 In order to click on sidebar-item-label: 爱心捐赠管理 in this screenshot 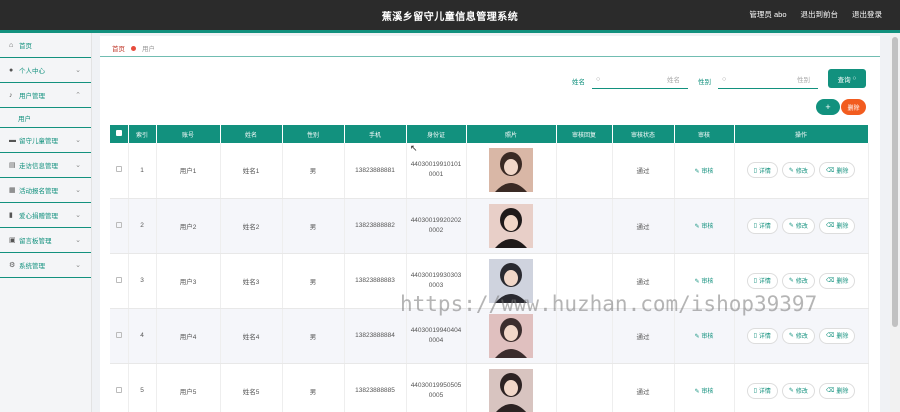, I will do `click(38, 216)`.